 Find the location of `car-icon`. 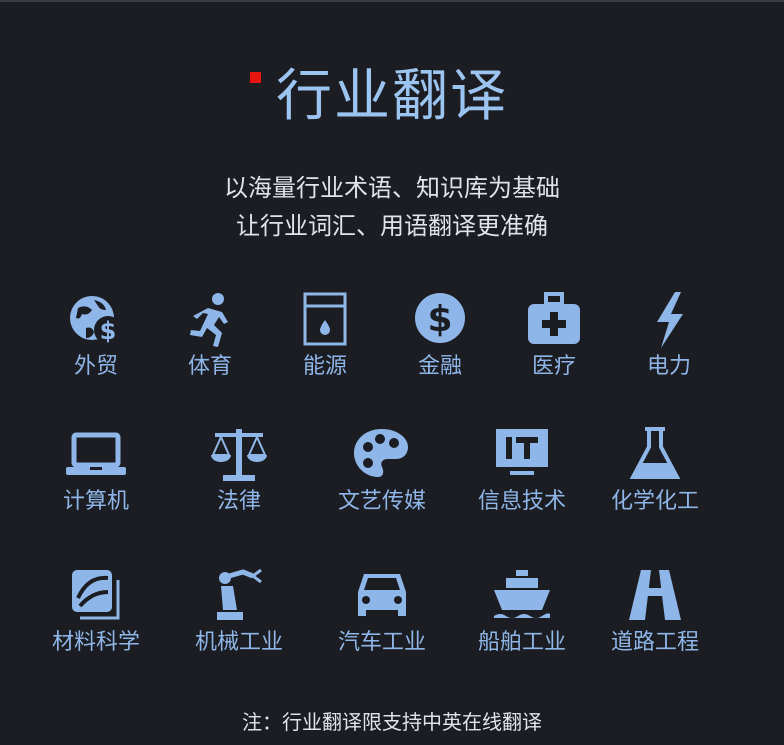

car-icon is located at coordinates (382, 596).